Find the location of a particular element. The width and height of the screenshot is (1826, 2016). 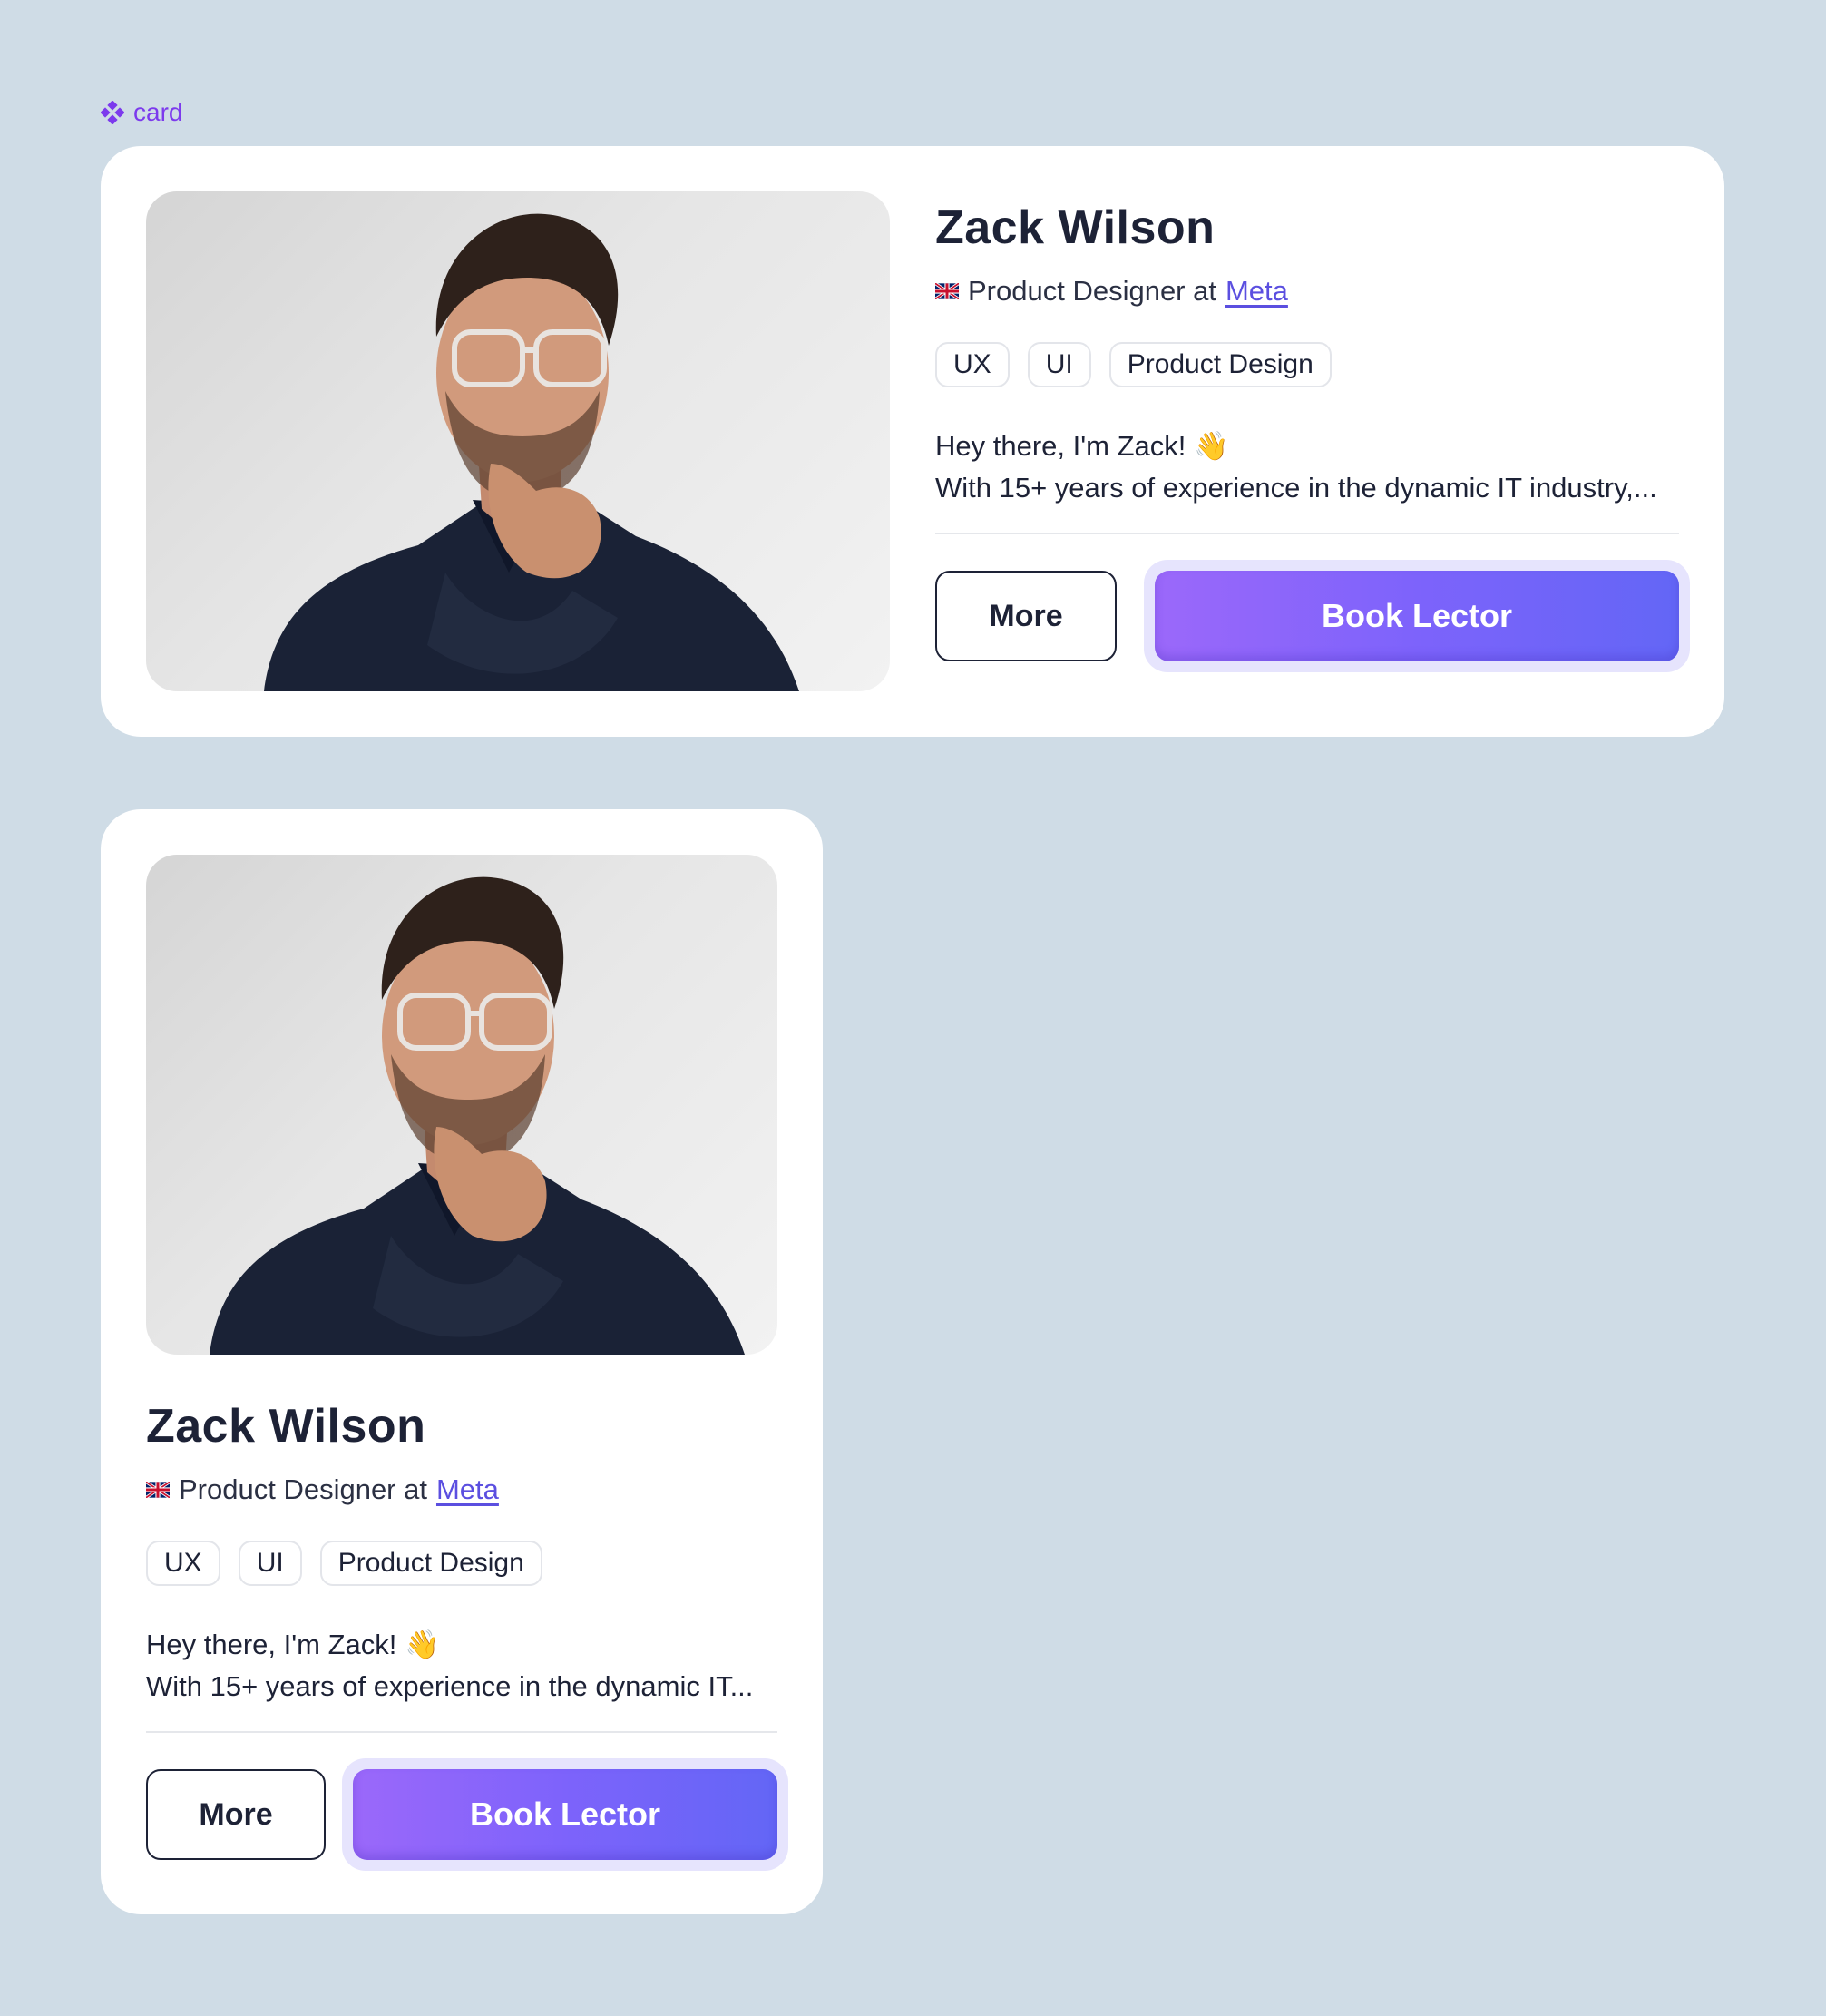

component-icon is located at coordinates (112, 113).